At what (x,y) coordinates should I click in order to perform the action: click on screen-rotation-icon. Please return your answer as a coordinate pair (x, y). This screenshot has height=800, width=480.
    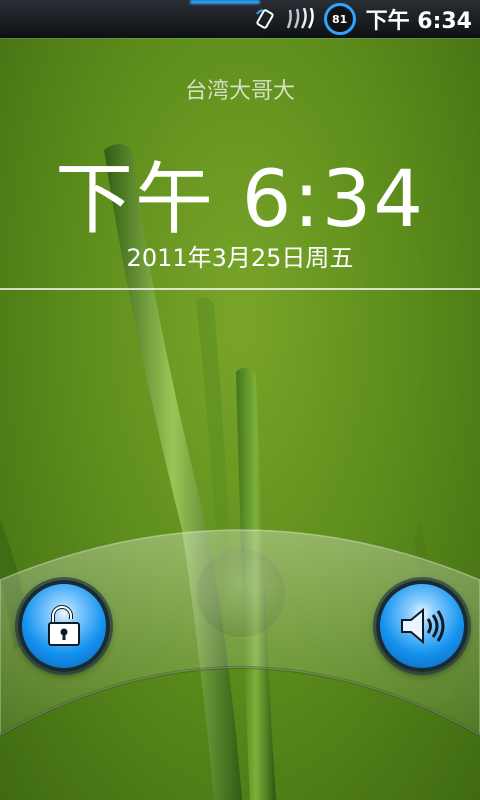
    Looking at the image, I should click on (264, 19).